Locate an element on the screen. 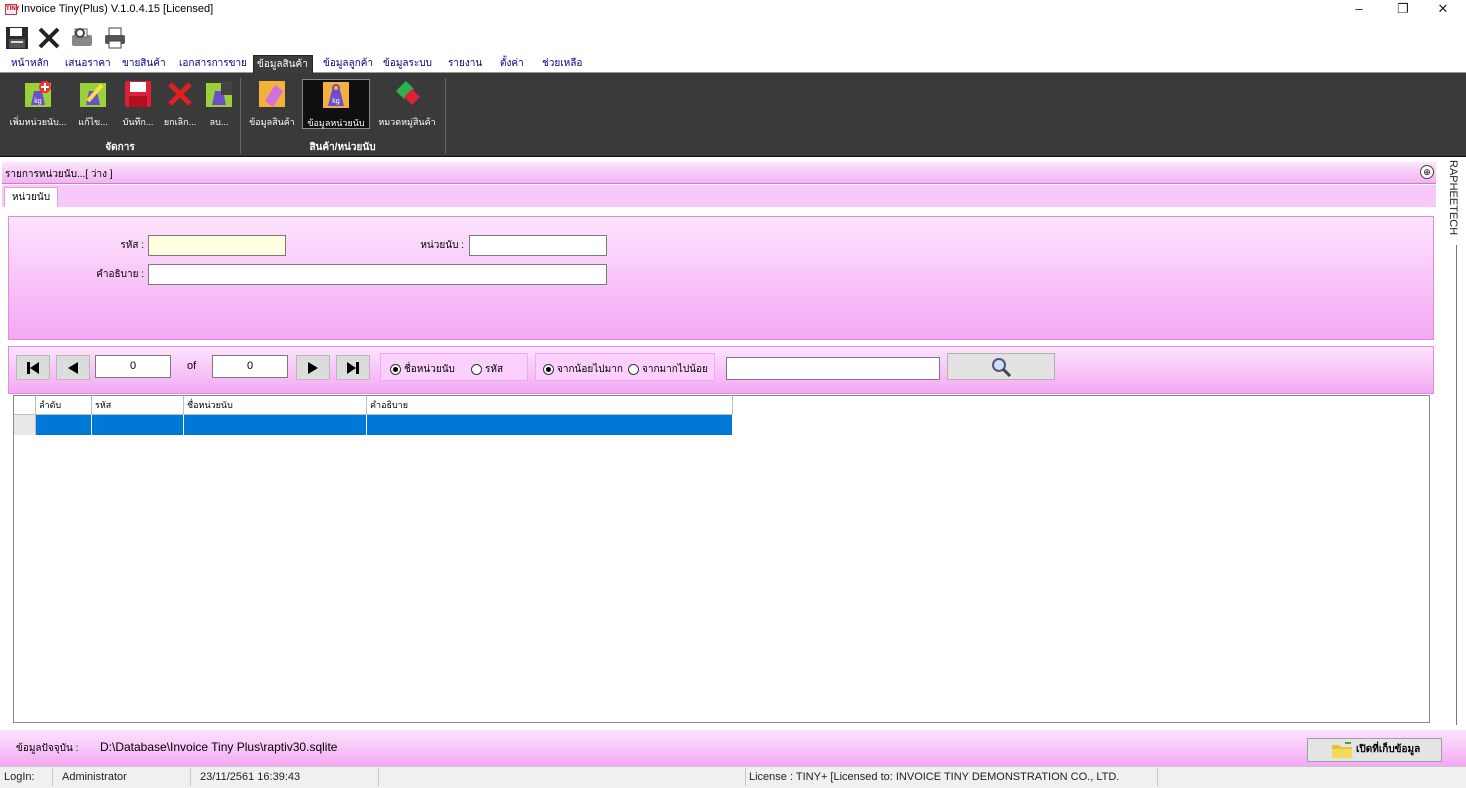 Image resolution: width=1466 pixels, height=788 pixels. first-record-button is located at coordinates (33, 367).